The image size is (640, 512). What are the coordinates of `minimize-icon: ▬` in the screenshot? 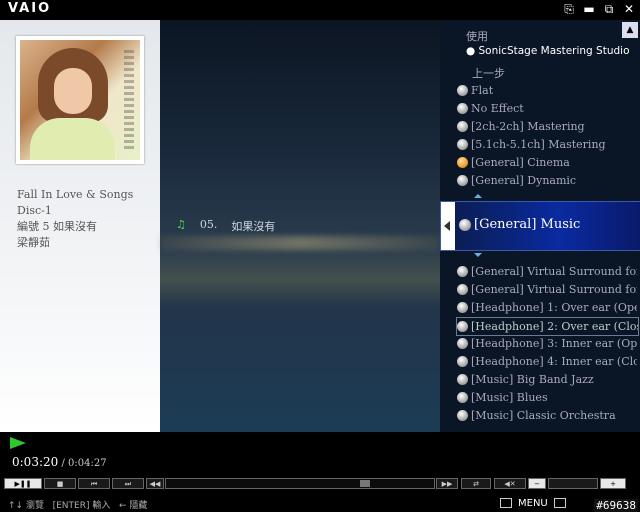 It's located at (589, 9).